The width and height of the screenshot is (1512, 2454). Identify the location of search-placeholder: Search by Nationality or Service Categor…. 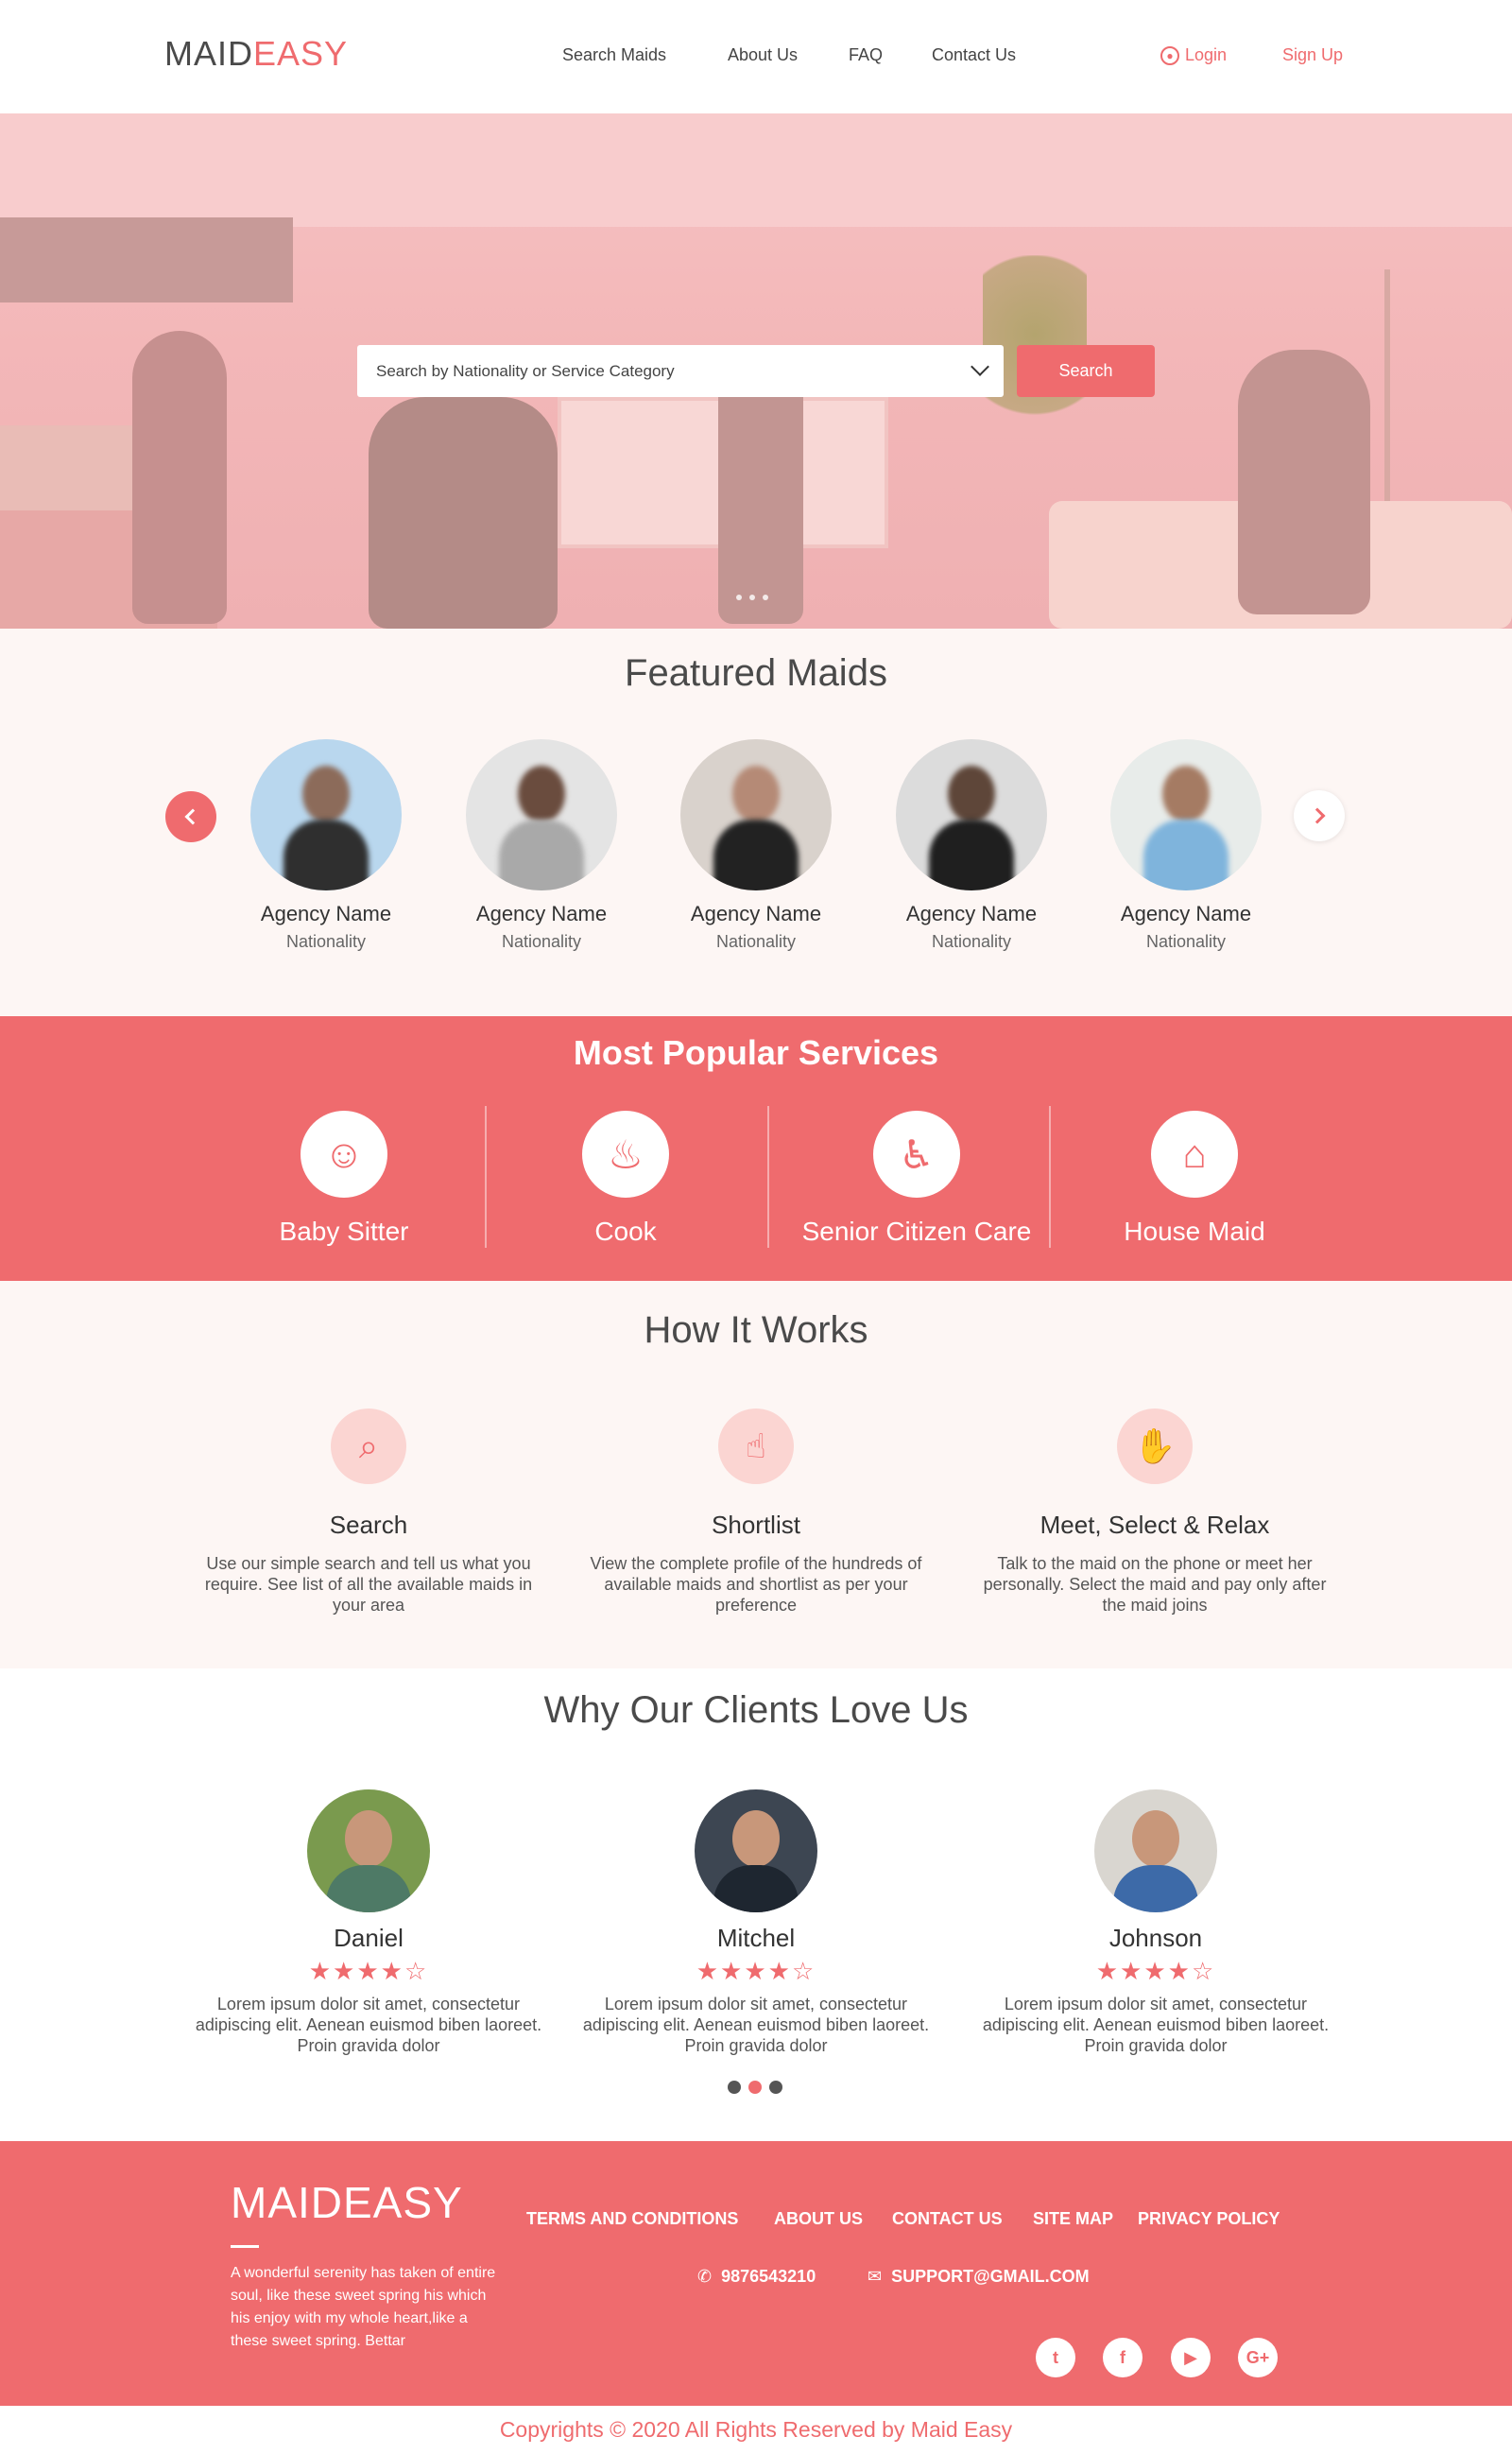
(525, 371).